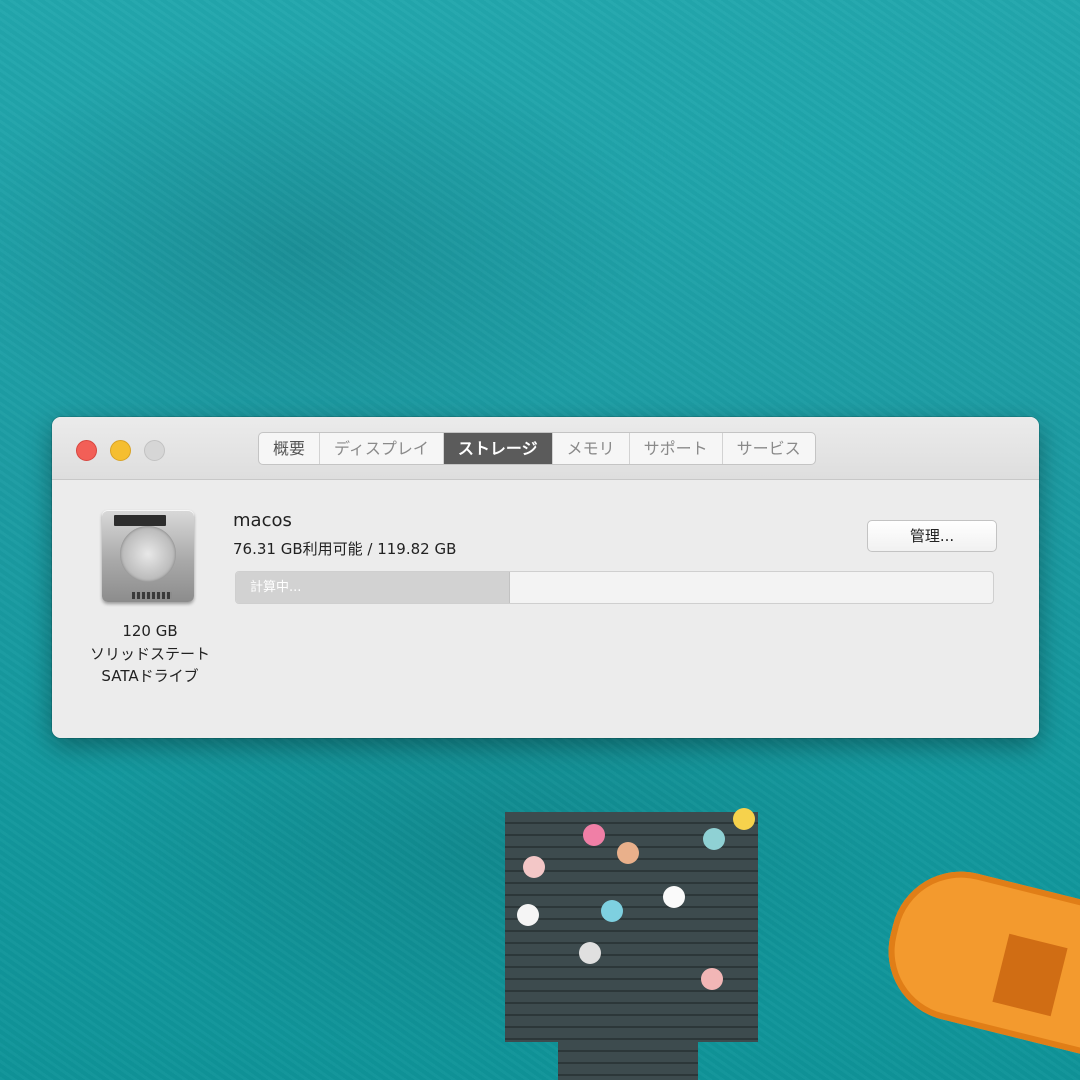 This screenshot has height=1080, width=1080. Describe the element at coordinates (152, 595) in the screenshot. I see `drive-connector` at that location.